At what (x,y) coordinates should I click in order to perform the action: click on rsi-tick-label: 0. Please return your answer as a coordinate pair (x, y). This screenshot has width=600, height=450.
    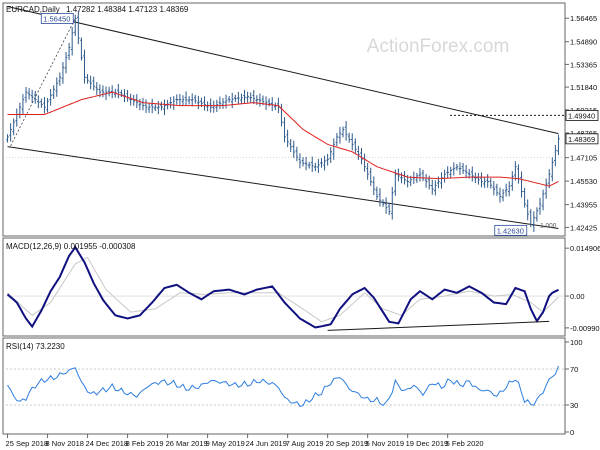
    Looking at the image, I should click on (572, 432).